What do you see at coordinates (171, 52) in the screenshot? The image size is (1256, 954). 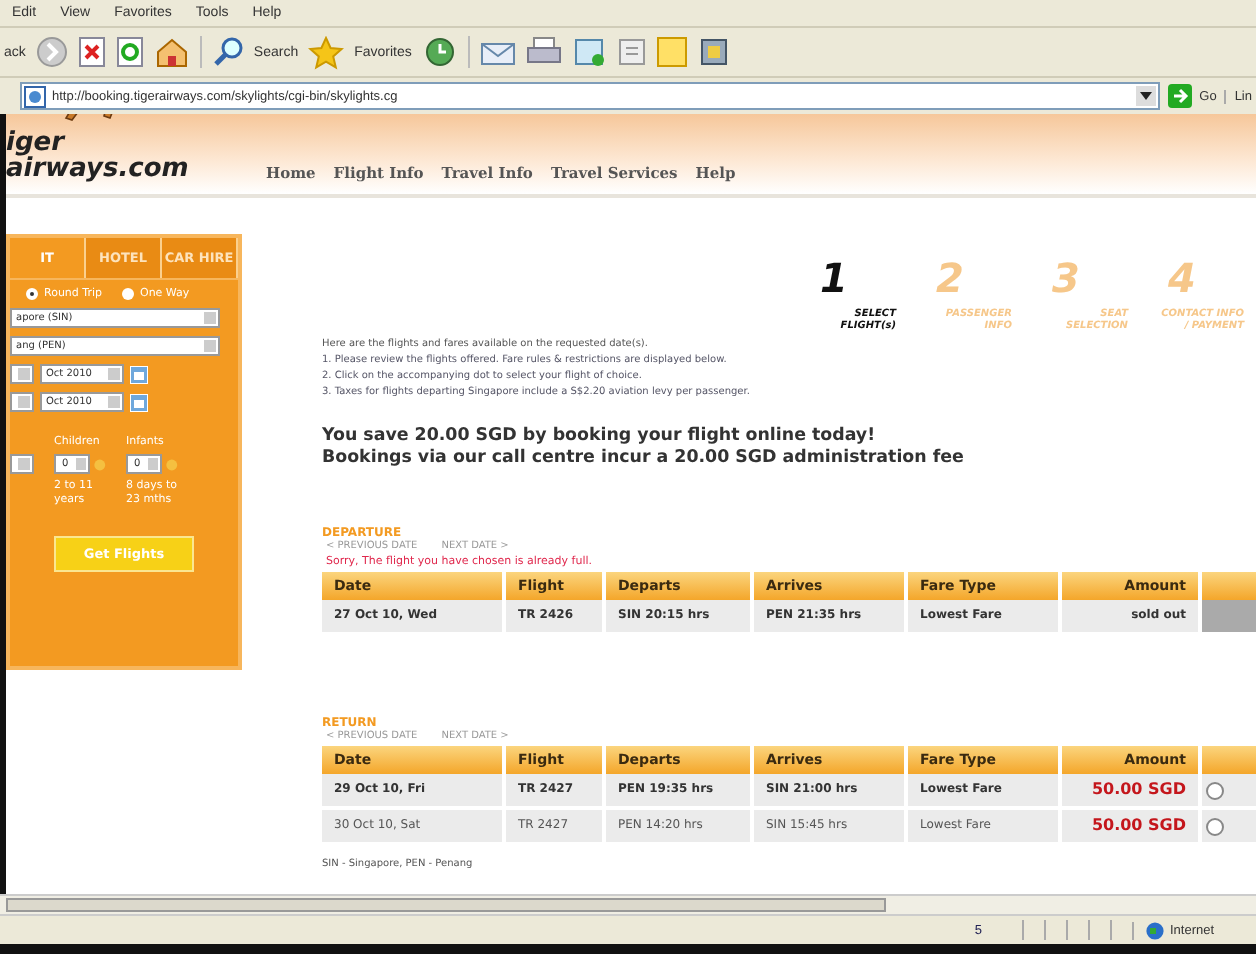 I see `home-icon` at bounding box center [171, 52].